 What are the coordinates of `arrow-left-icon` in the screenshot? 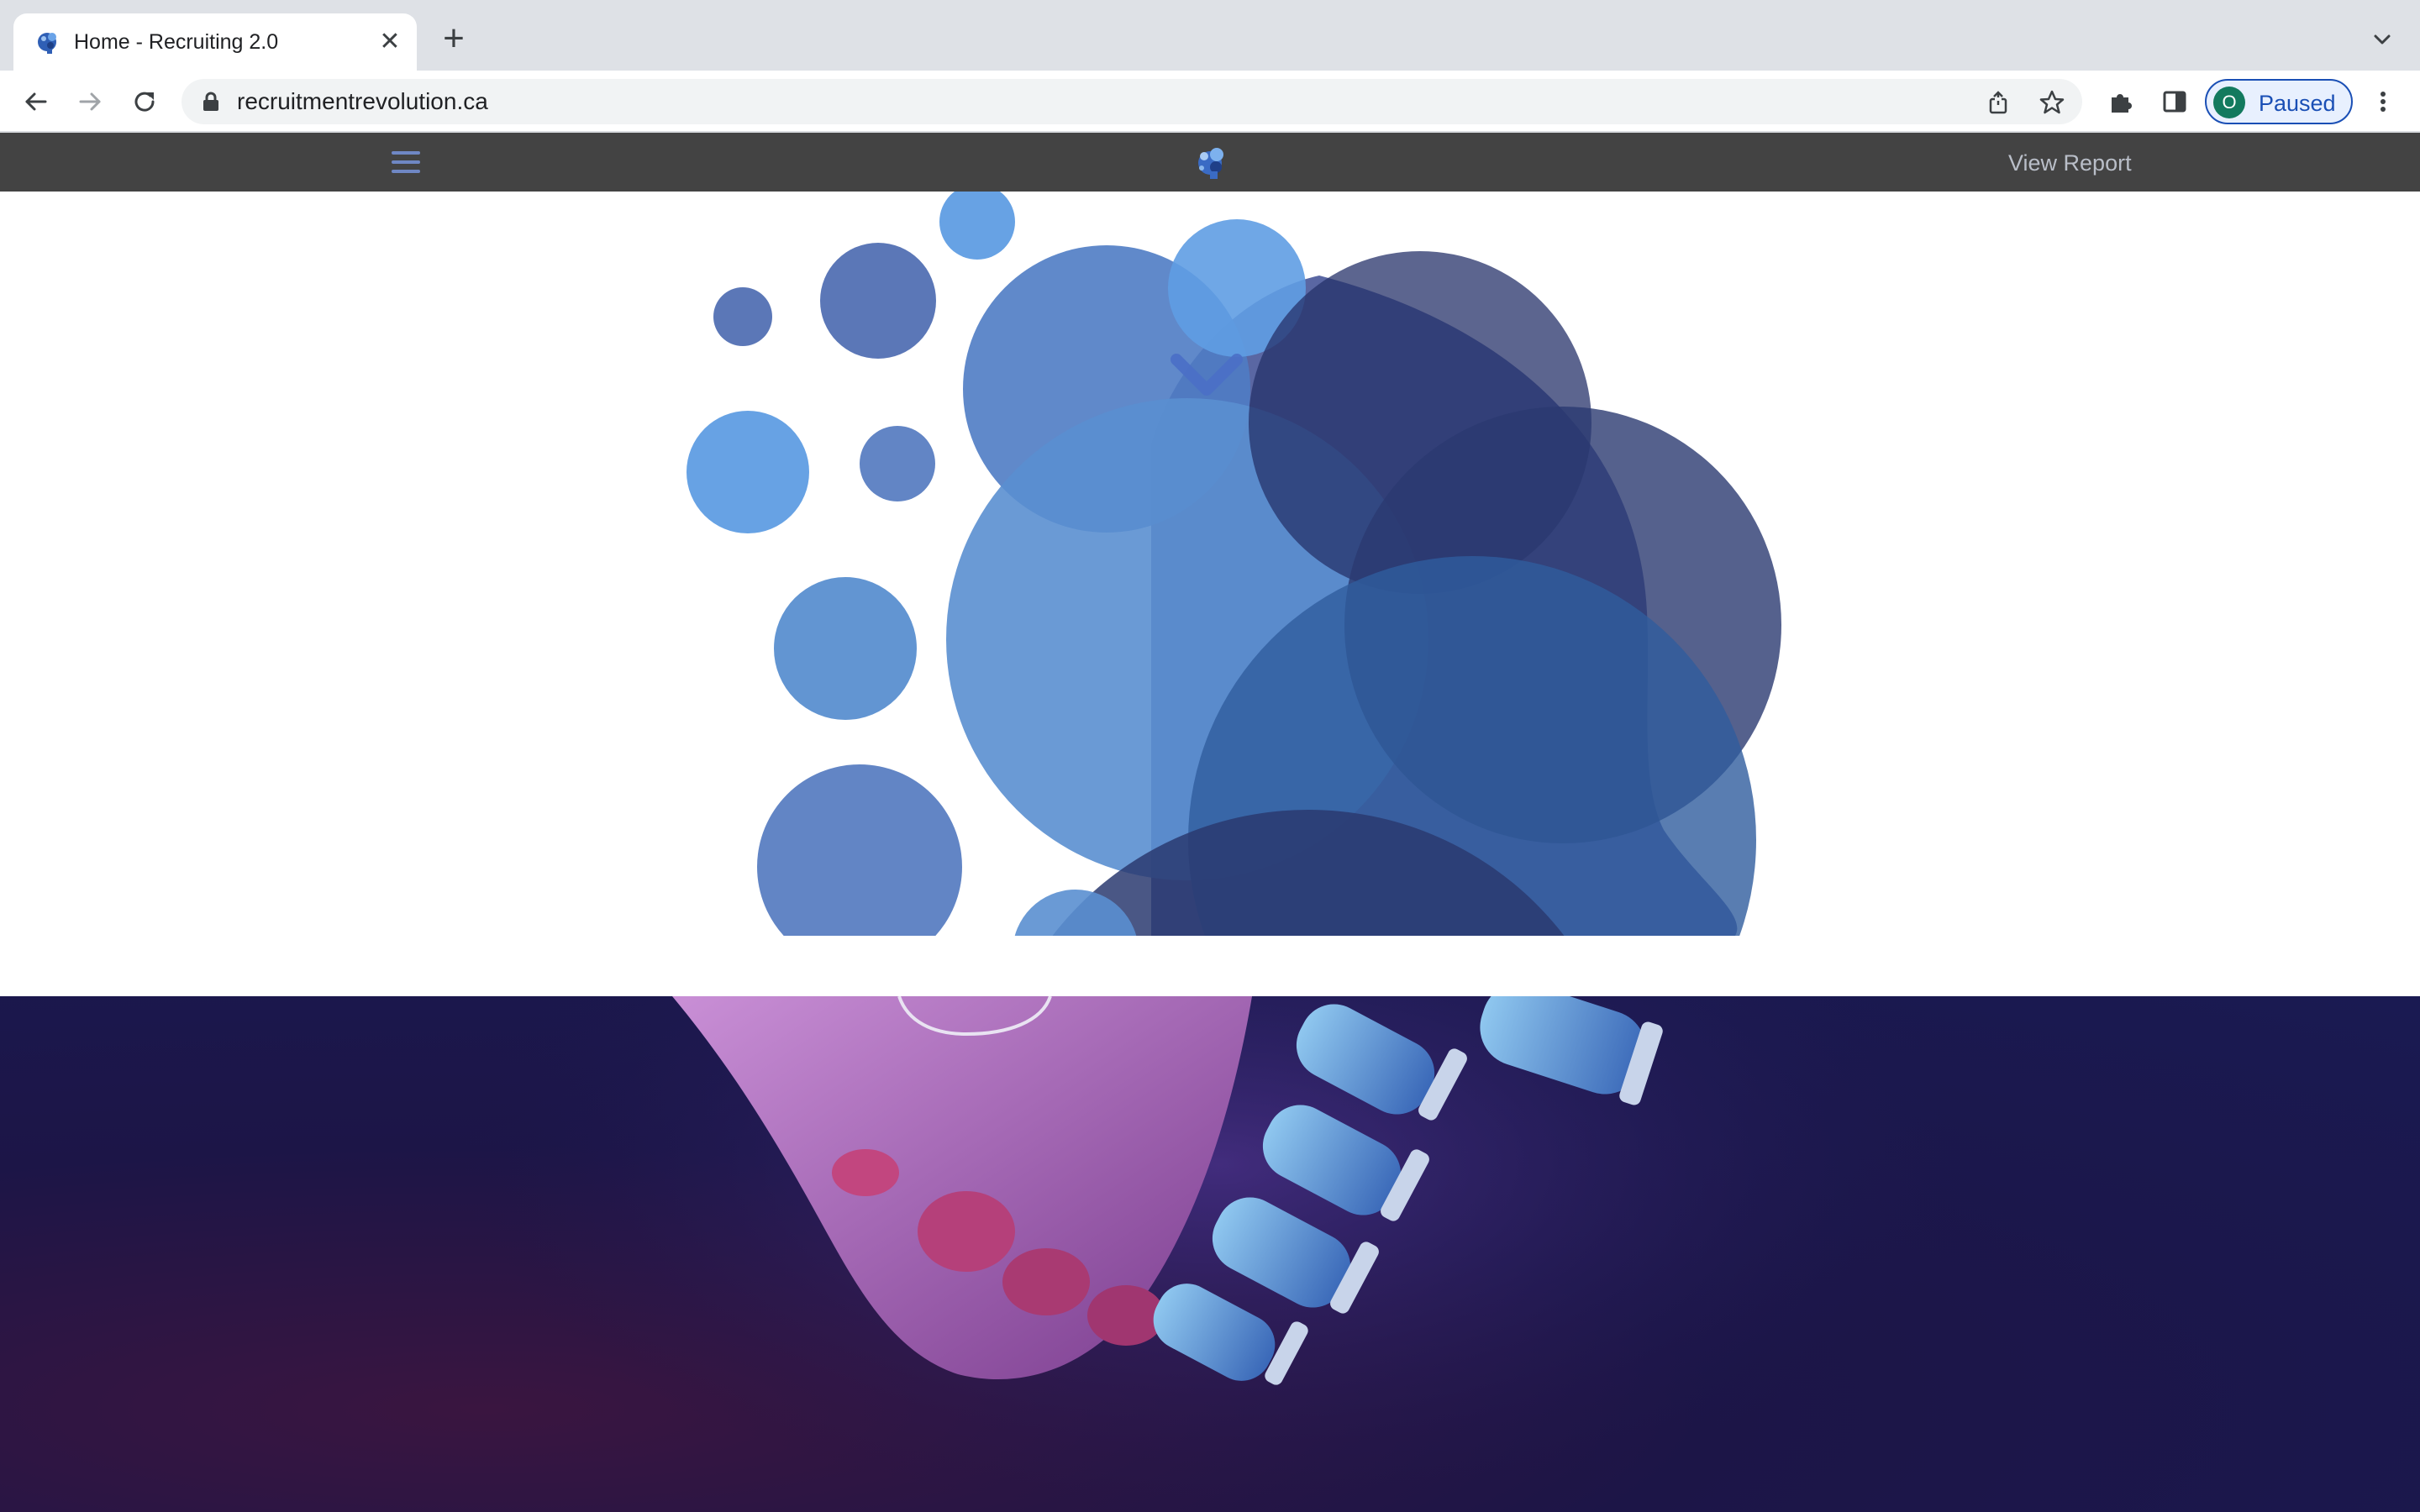 It's located at (36, 101).